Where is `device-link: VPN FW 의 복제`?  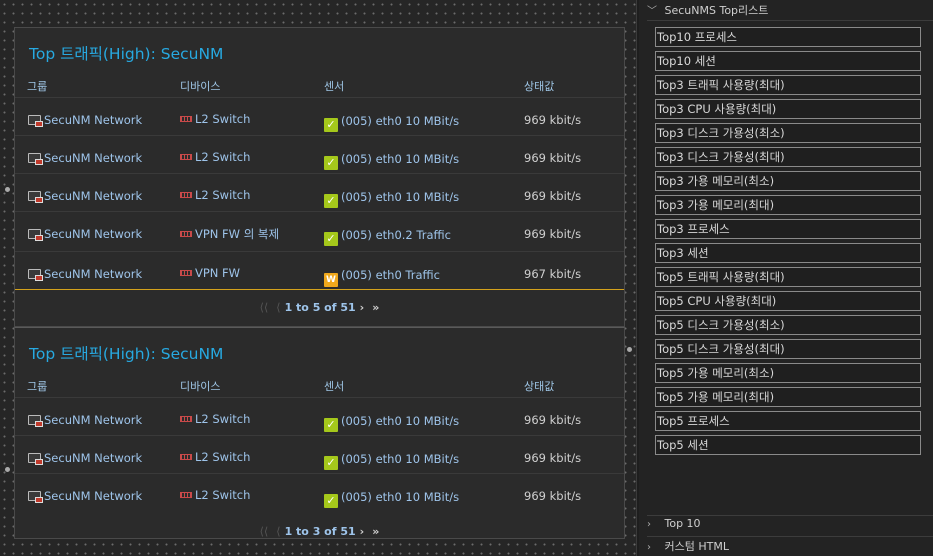 device-link: VPN FW 의 복제 is located at coordinates (229, 234).